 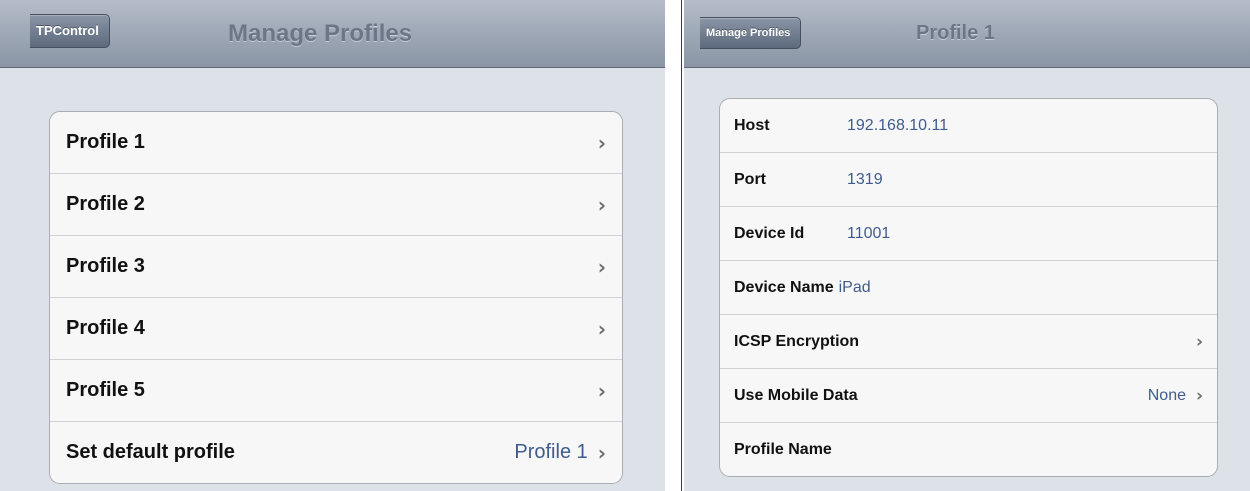 I want to click on navigation-bar: Manage Profiles Profile 1, so click(x=967, y=34).